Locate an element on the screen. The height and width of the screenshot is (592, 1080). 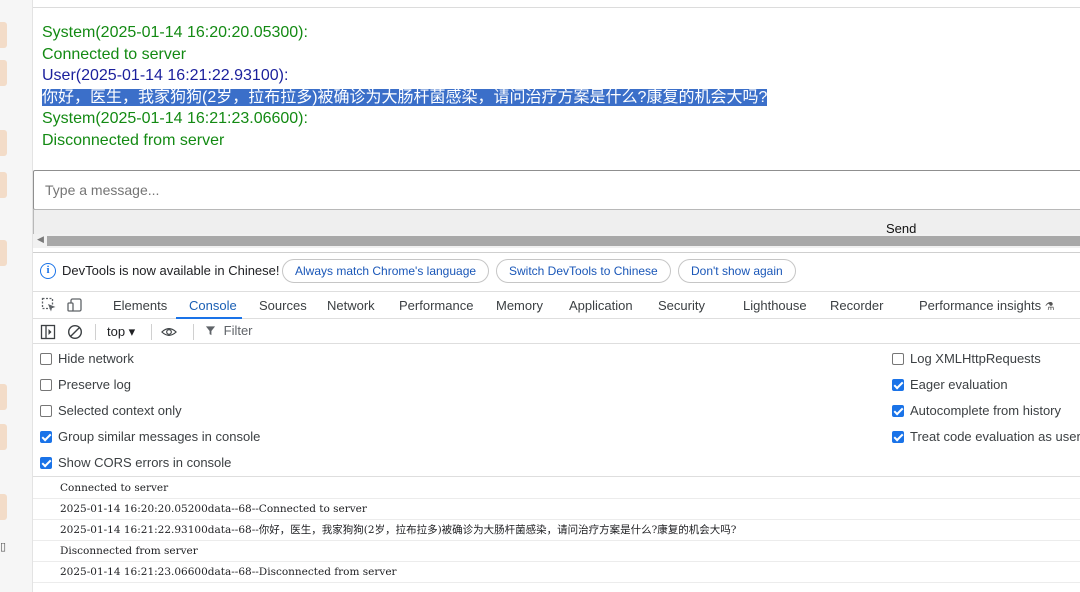
horizontal-scrollbar: ◀ is located at coordinates (556, 241).